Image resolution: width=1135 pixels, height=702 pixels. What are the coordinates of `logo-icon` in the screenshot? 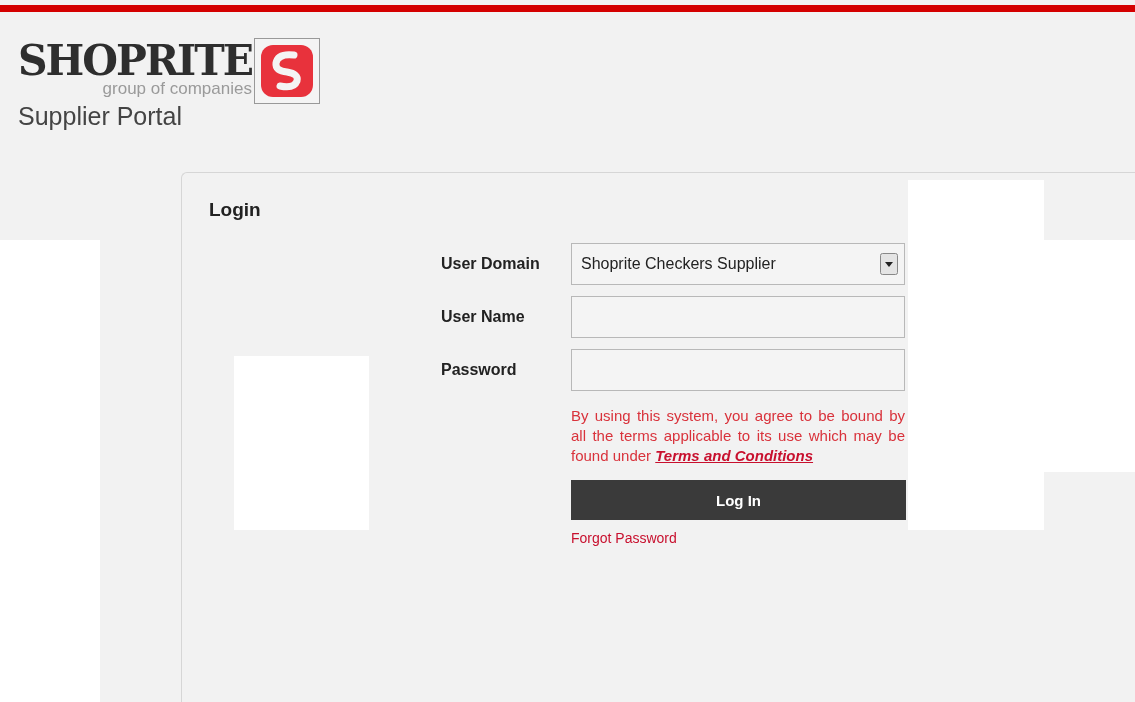 It's located at (286, 71).